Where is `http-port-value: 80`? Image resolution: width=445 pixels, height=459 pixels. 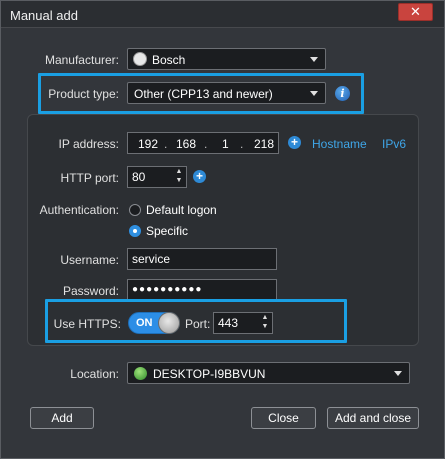
http-port-value: 80 is located at coordinates (139, 177).